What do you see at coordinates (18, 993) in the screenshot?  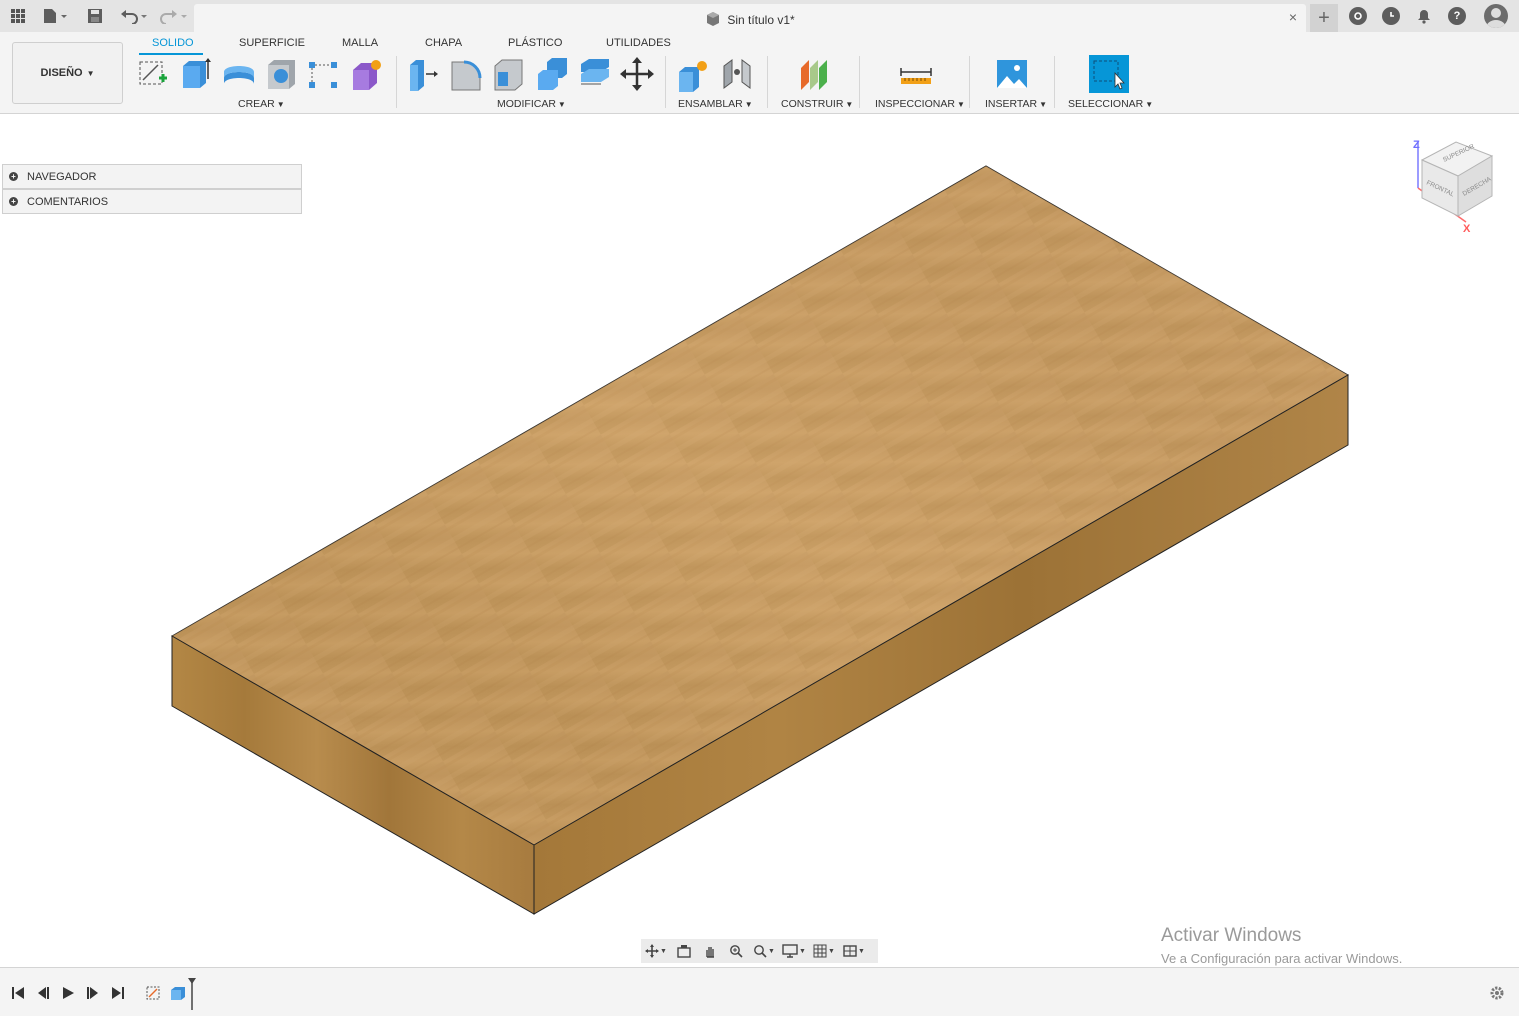 I see `go-to-start-icon` at bounding box center [18, 993].